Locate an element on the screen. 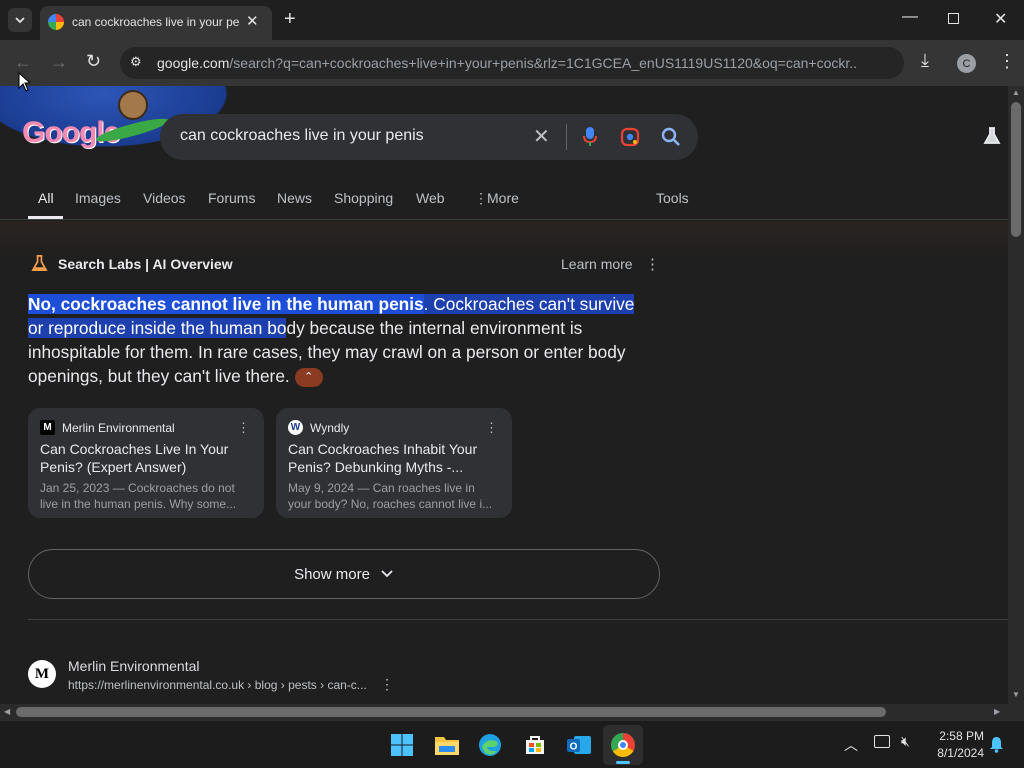  result-menu-icon: ⋮ is located at coordinates (387, 684).